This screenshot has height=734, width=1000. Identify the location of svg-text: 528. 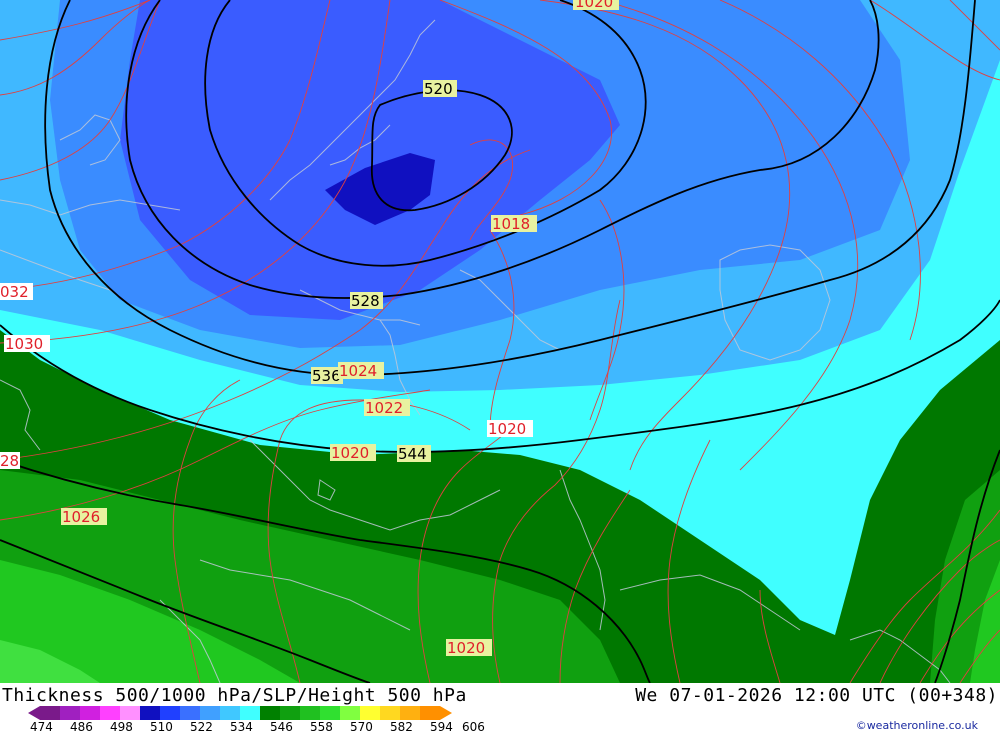
(365, 301).